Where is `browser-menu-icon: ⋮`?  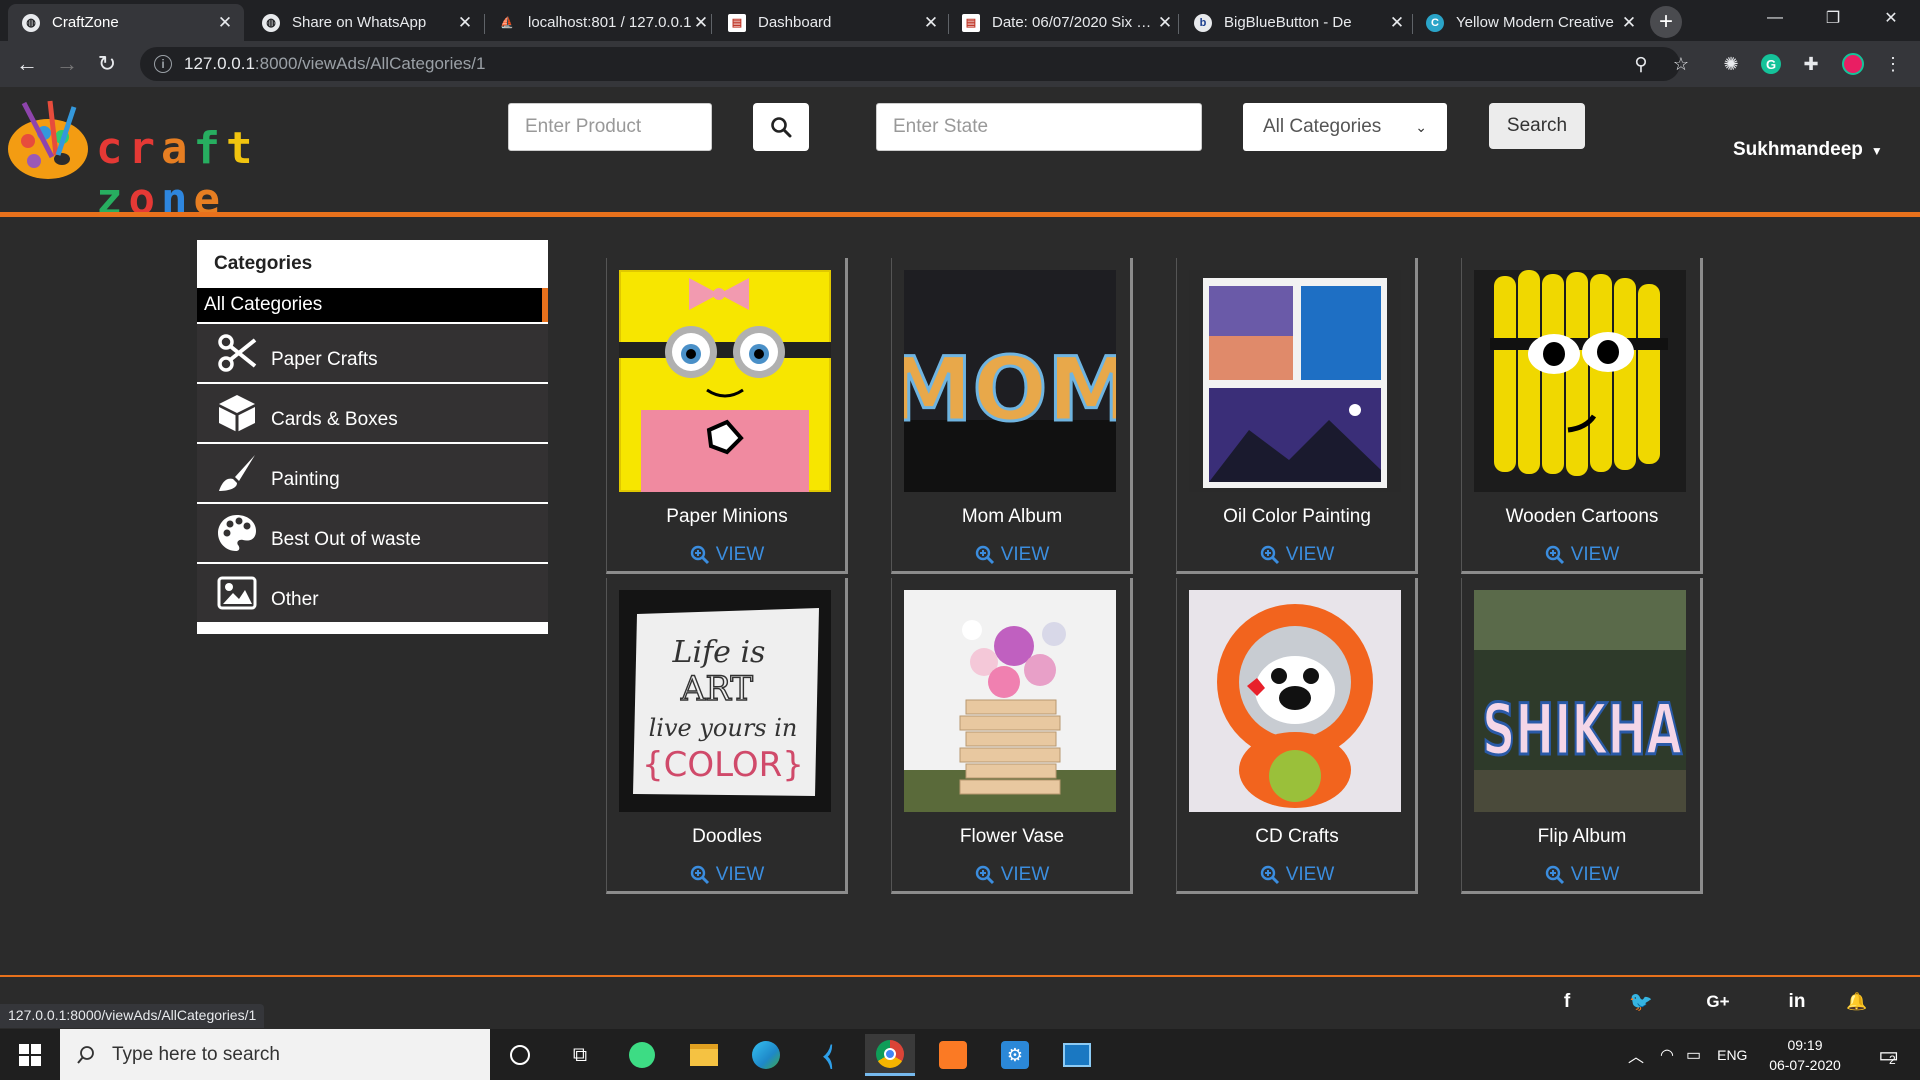
browser-menu-icon: ⋮ is located at coordinates (1893, 64).